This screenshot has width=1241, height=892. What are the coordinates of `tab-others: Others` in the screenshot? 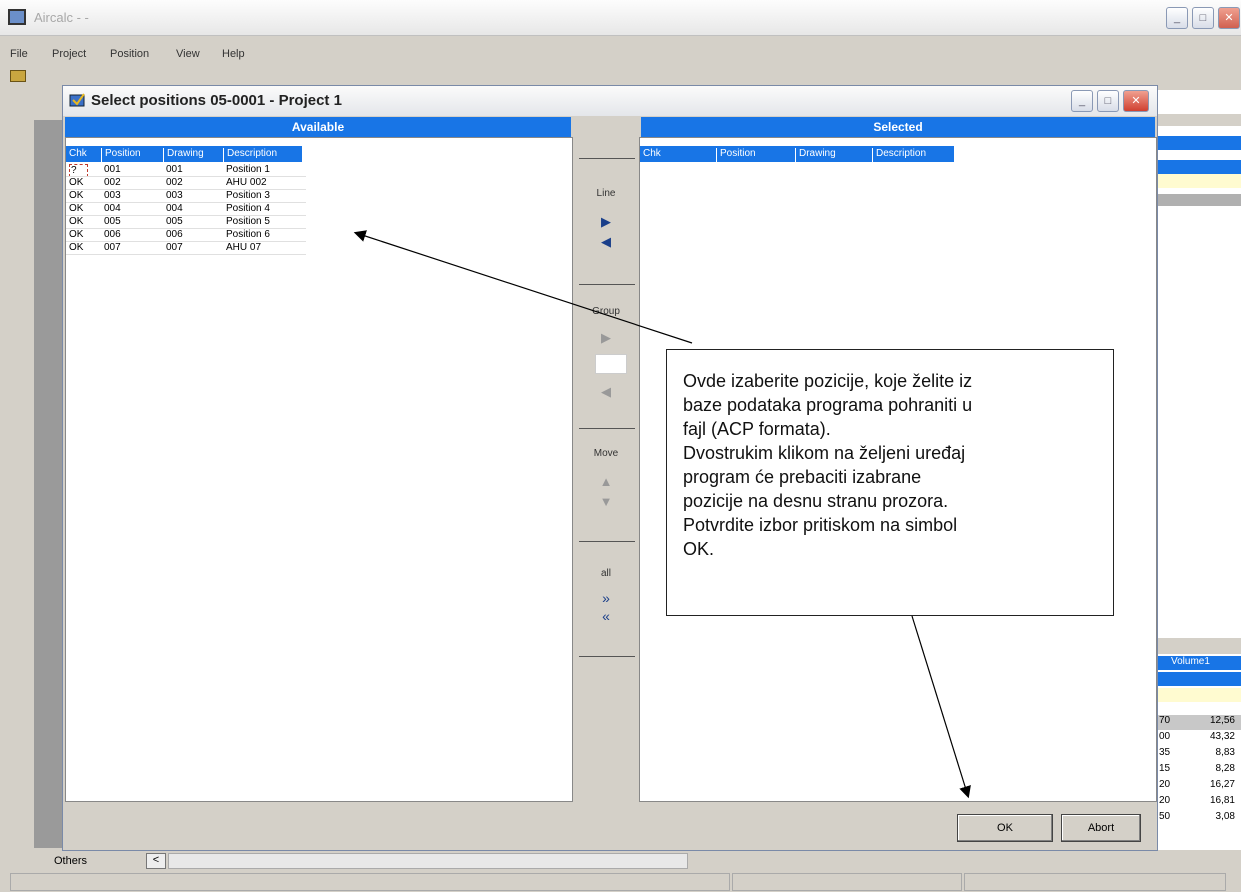 It's located at (70, 861).